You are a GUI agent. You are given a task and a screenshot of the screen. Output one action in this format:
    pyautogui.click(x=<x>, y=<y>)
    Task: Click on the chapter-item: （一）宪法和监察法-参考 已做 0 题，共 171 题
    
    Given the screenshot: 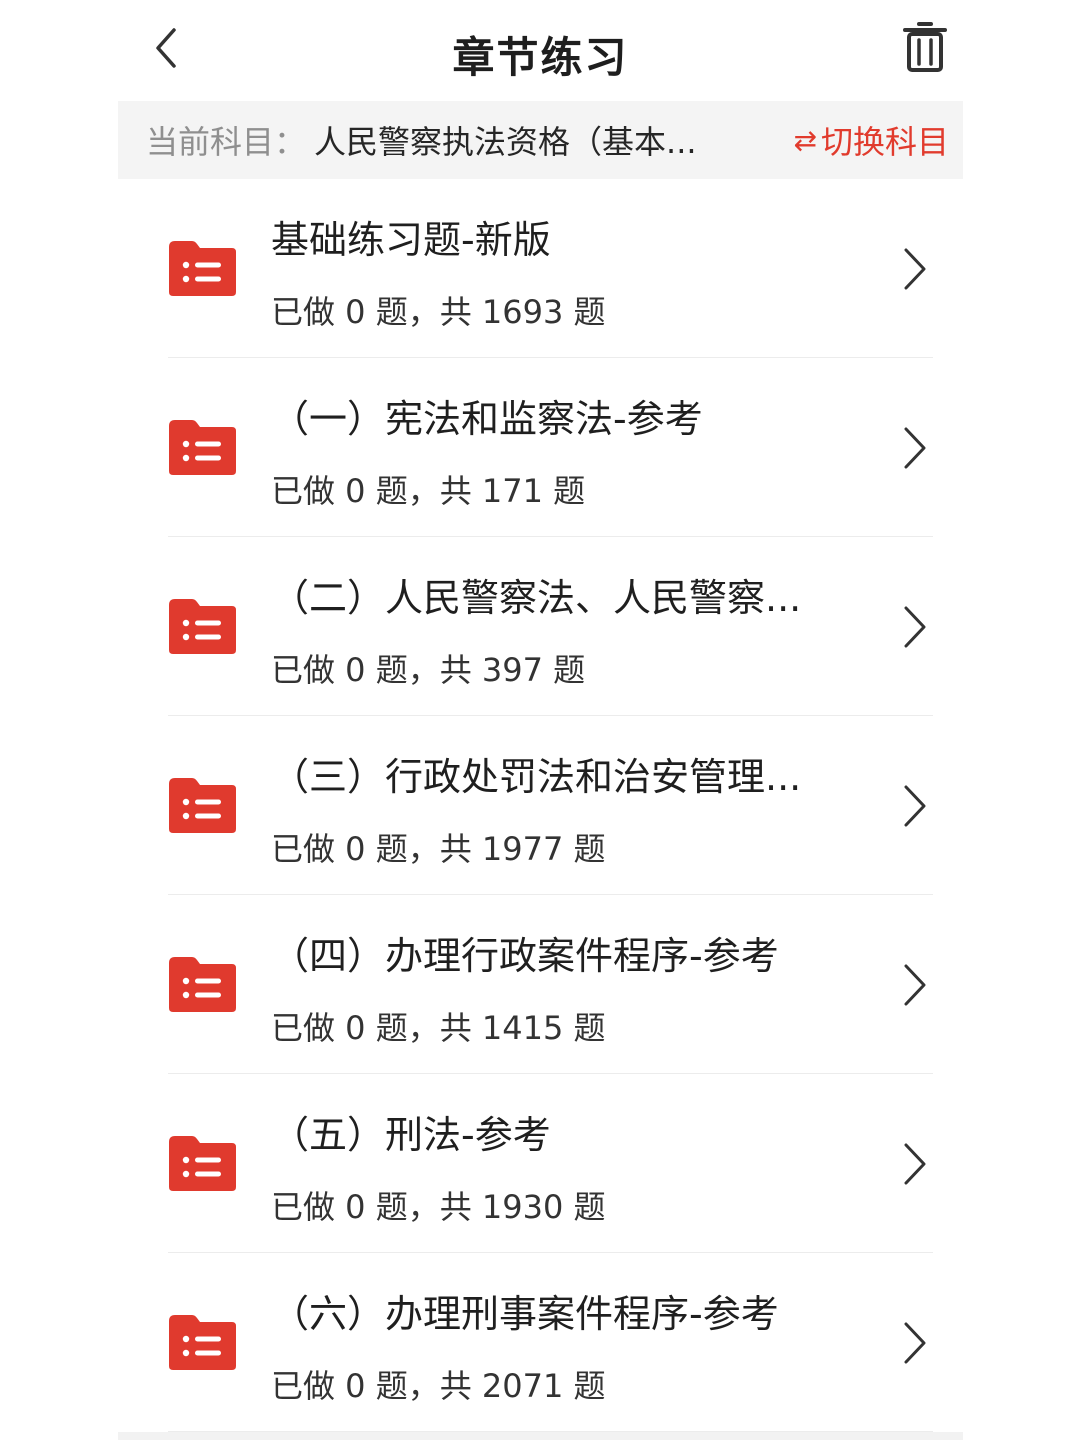 What is the action you would take?
    pyautogui.click(x=540, y=447)
    